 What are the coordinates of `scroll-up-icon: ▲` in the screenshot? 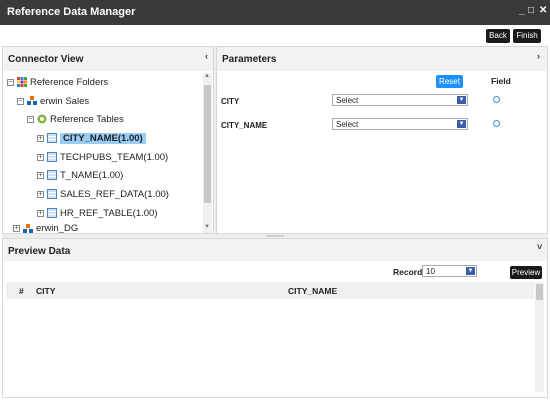 It's located at (207, 76).